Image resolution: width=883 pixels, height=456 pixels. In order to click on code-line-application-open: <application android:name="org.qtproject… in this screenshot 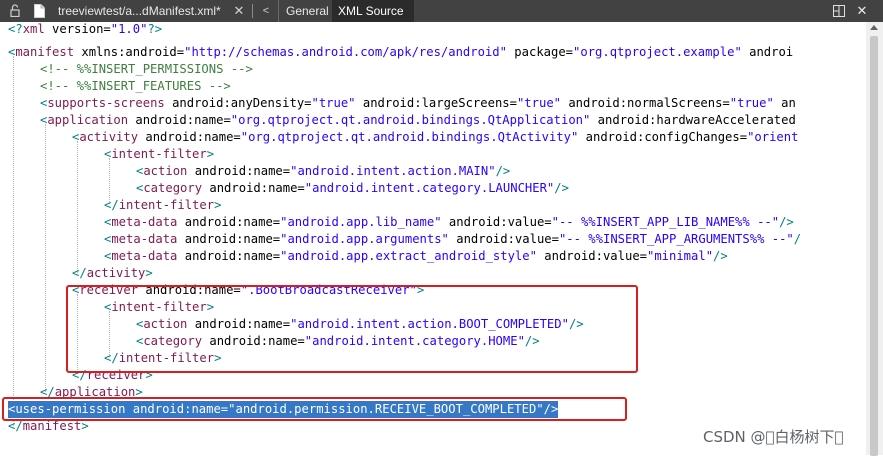, I will do `click(418, 120)`.